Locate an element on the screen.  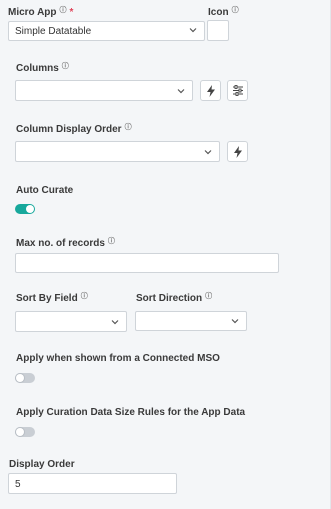
micro-app-select: Simple Datatable is located at coordinates (106, 31).